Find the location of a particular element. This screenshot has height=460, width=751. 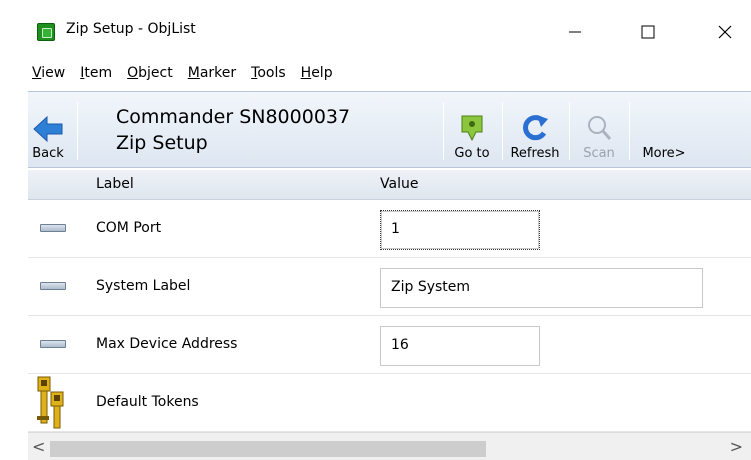

more-button: More> is located at coordinates (664, 129).